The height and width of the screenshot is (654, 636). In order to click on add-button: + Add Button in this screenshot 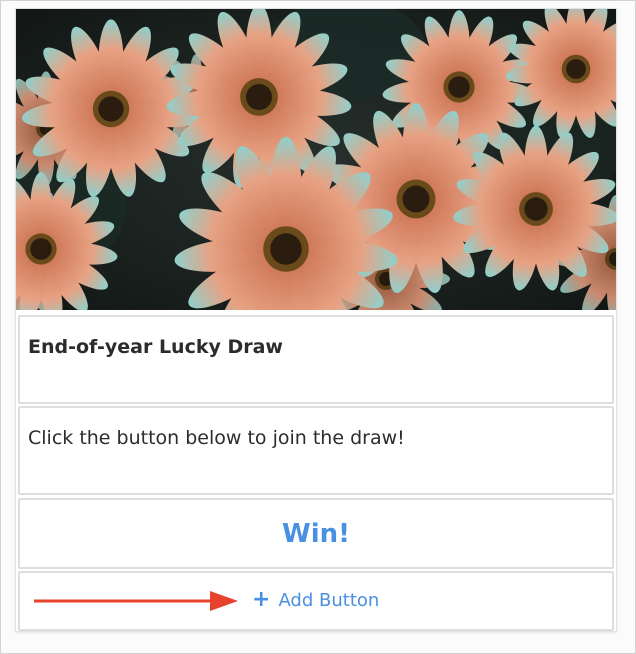, I will do `click(315, 600)`.